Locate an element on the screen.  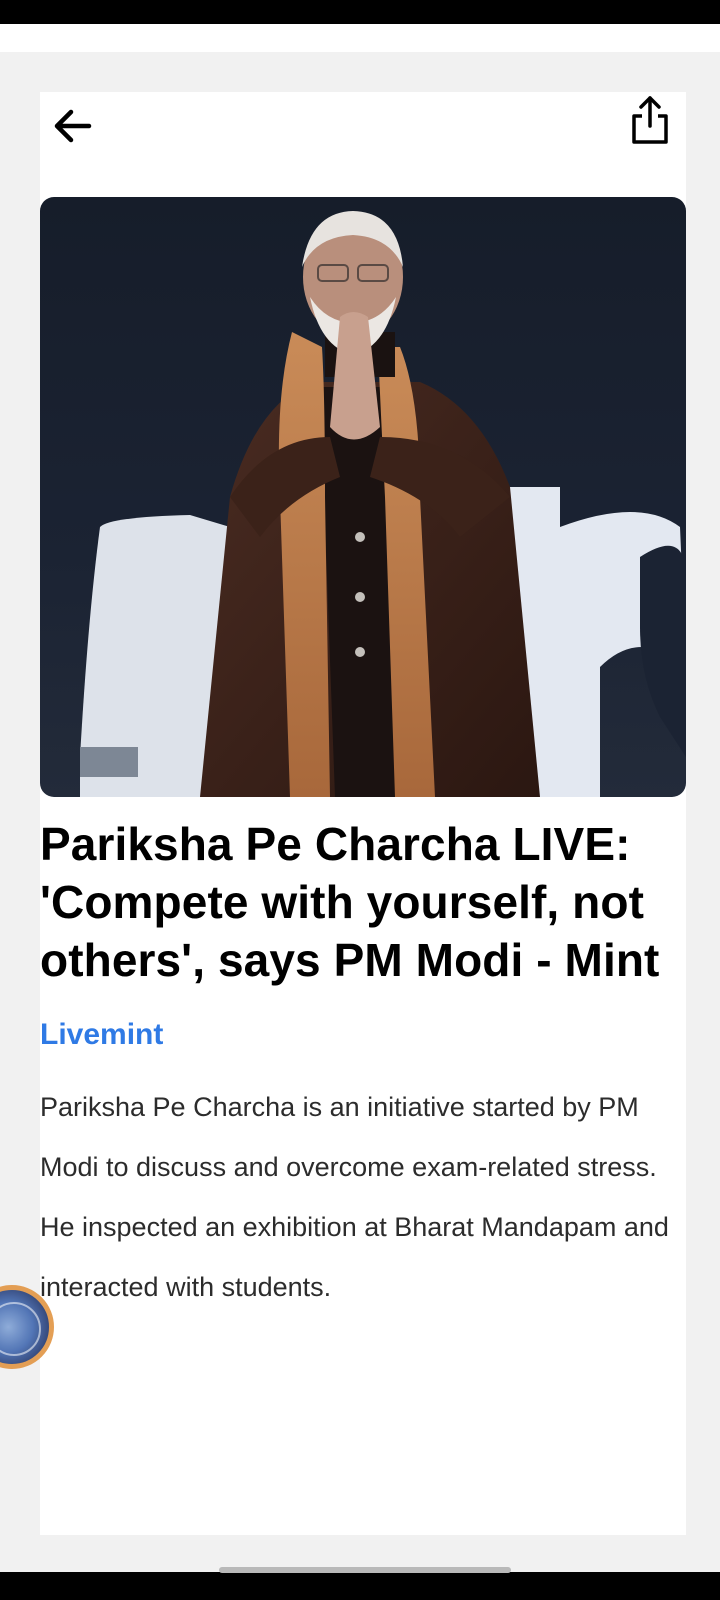
share-icon is located at coordinates (650, 120).